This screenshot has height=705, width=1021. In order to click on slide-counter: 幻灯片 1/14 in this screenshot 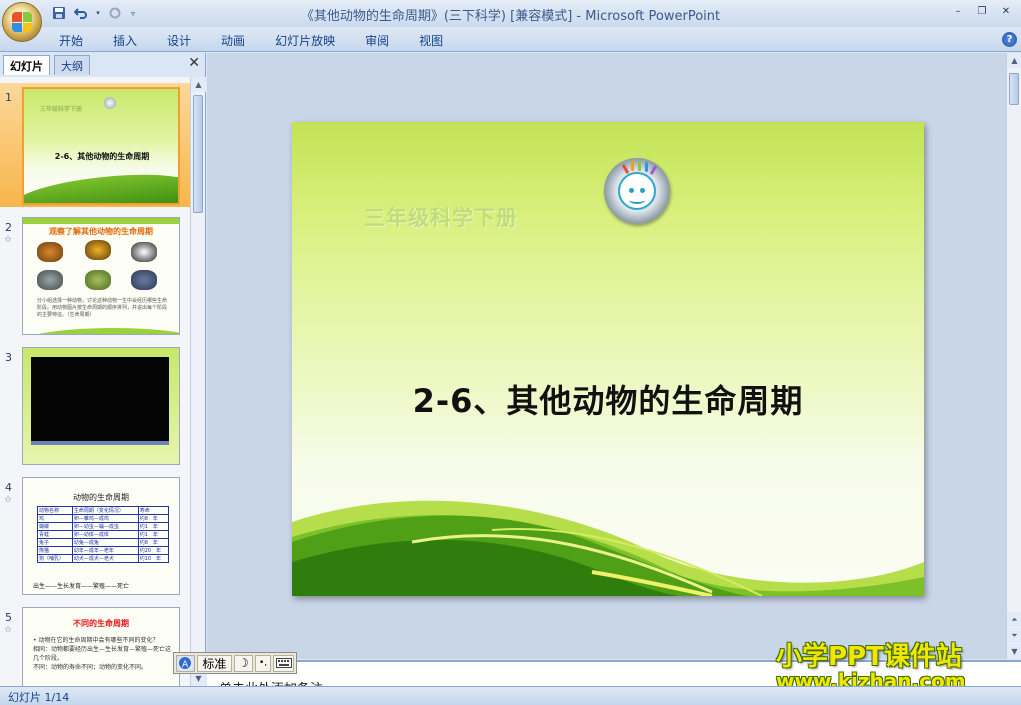, I will do `click(39, 697)`.